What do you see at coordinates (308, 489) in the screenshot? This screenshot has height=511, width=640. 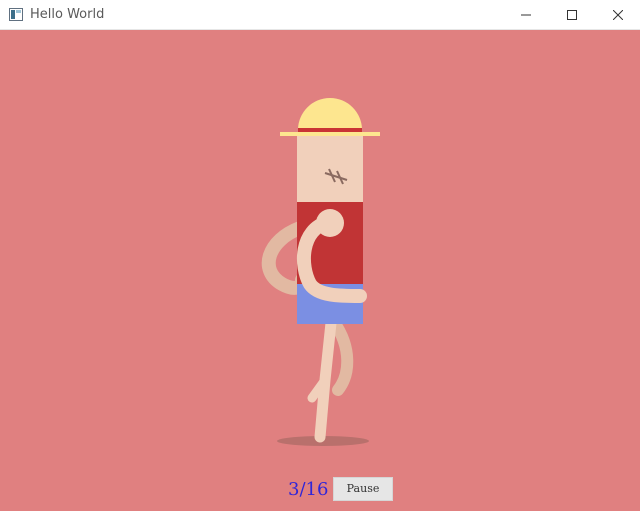 I see `frame-counter: 3/16` at bounding box center [308, 489].